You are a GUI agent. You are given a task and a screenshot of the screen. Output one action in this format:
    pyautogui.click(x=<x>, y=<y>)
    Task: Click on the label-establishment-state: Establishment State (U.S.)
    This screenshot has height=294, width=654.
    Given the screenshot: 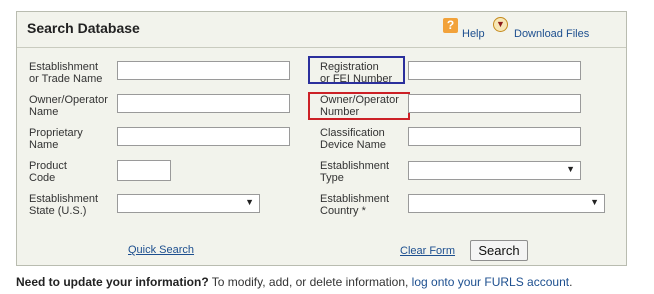 What is the action you would take?
    pyautogui.click(x=63, y=205)
    